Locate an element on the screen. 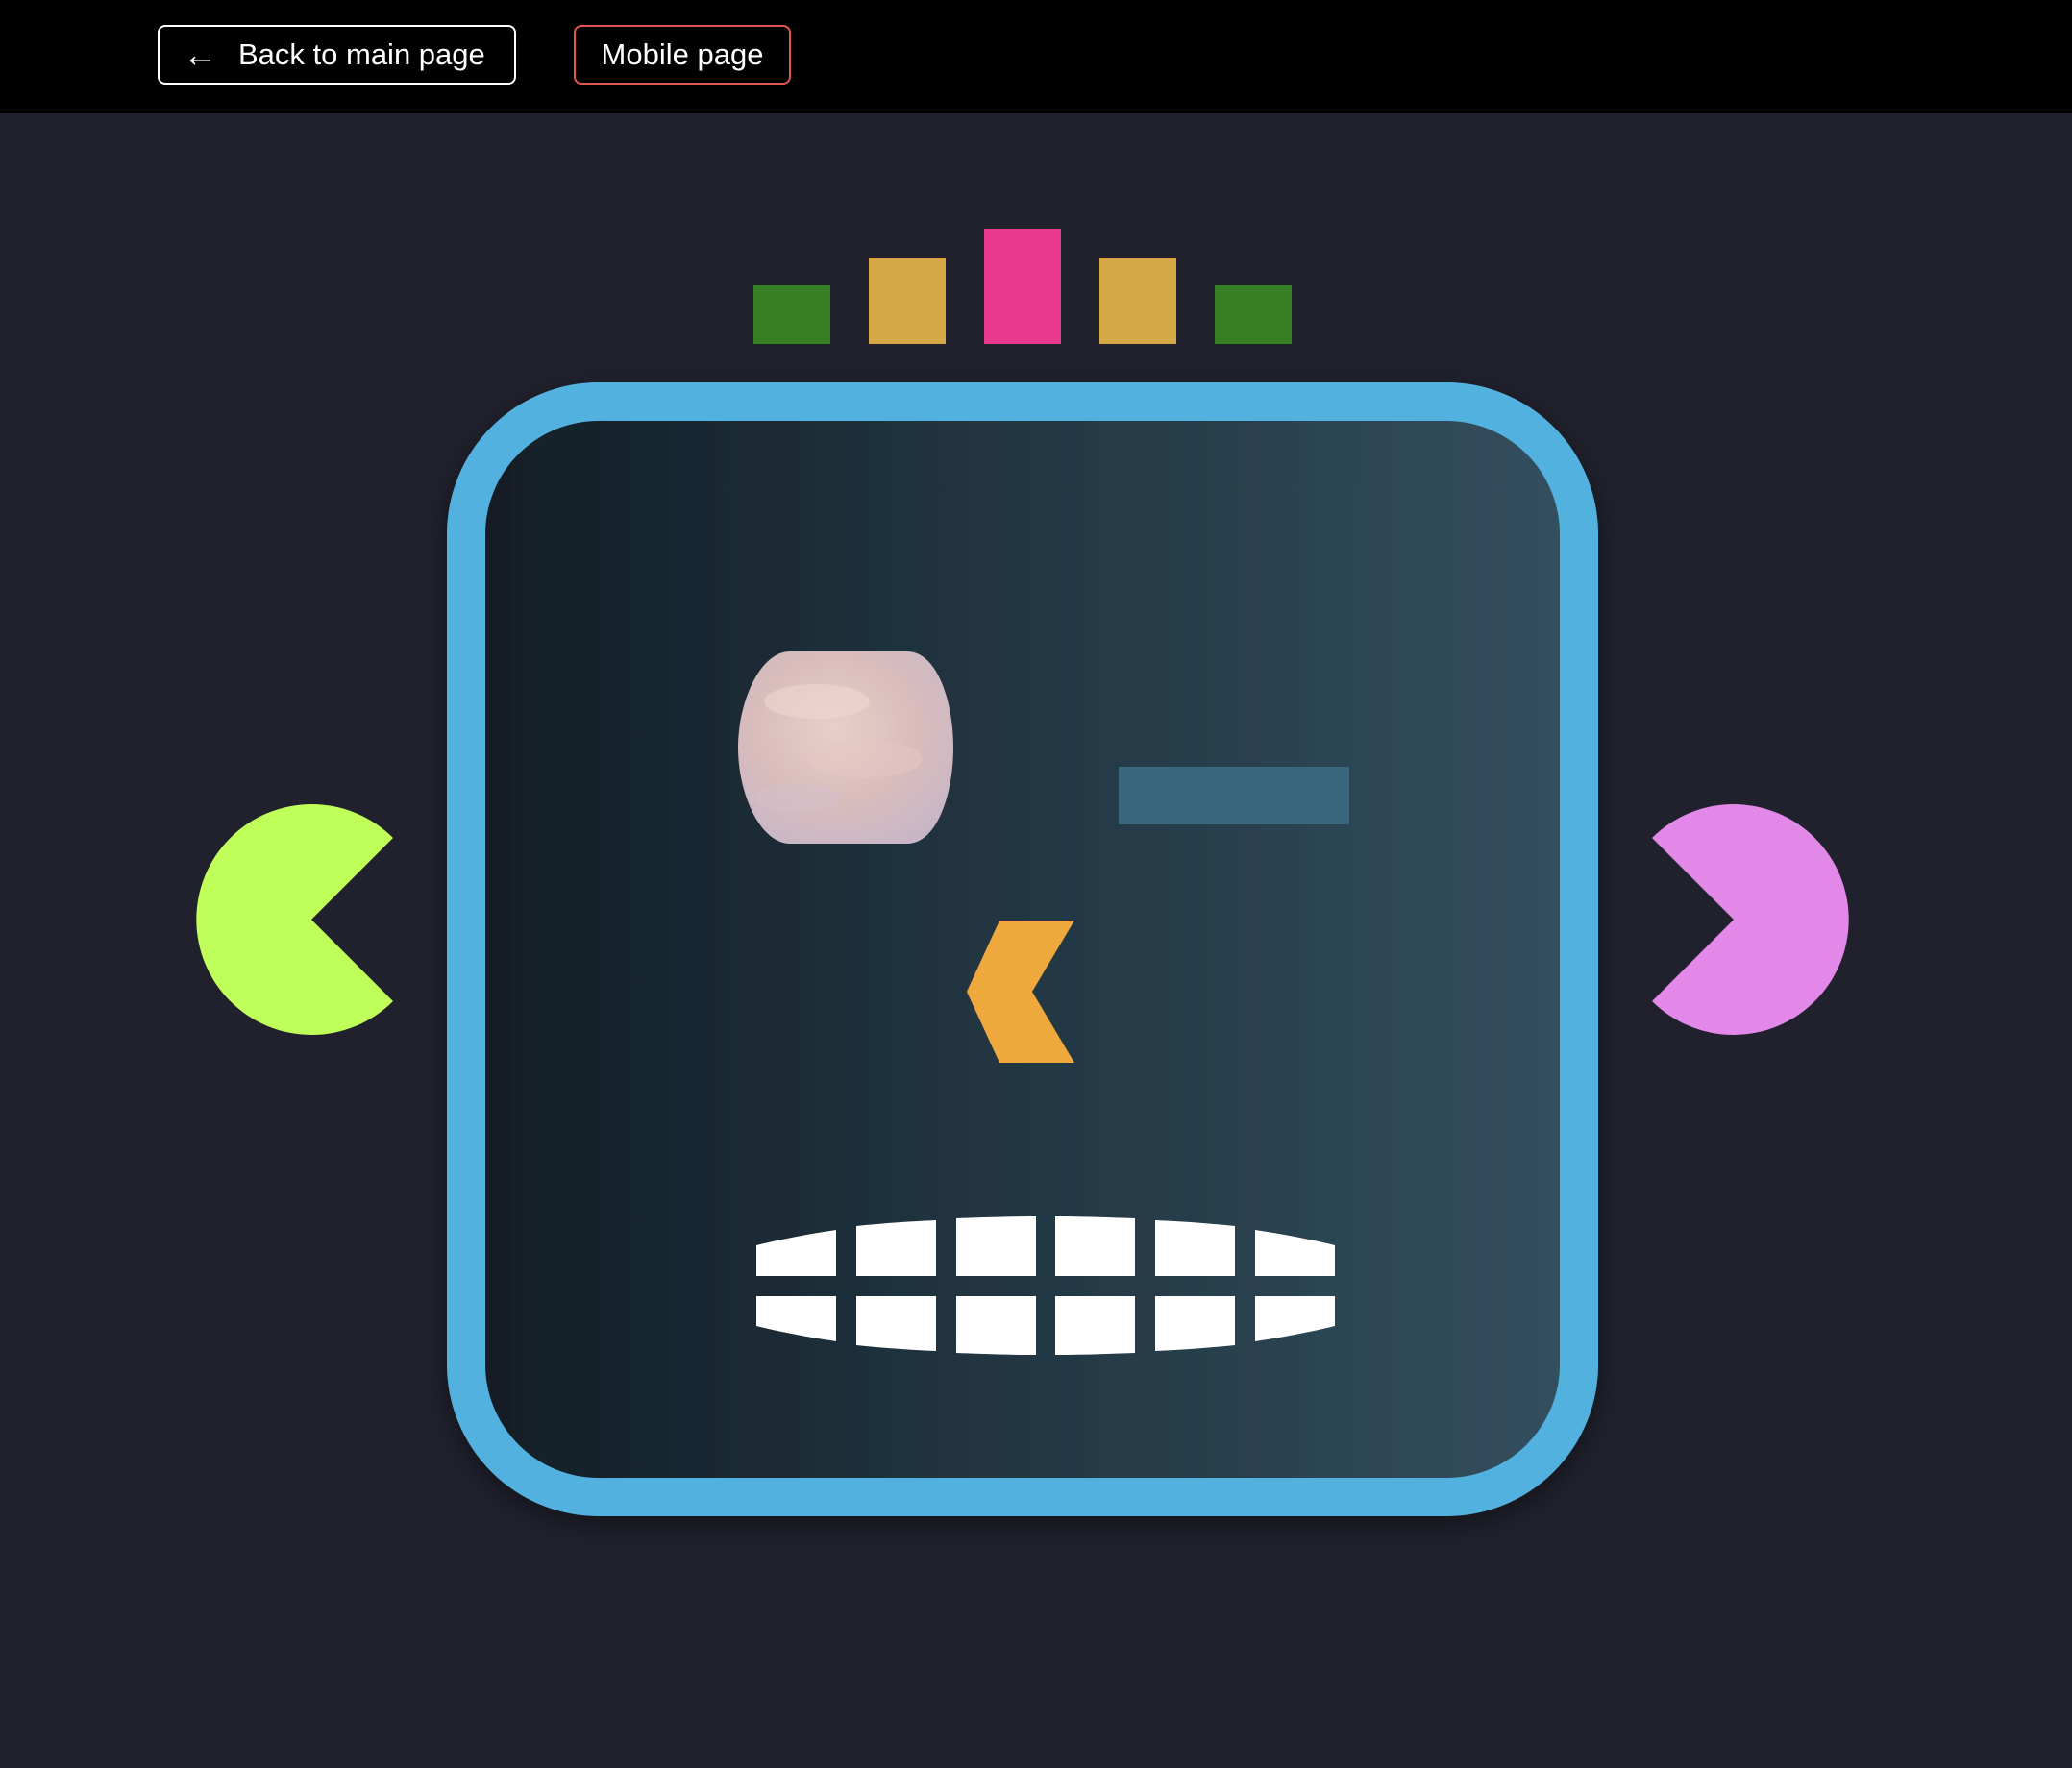 The width and height of the screenshot is (2072, 1768). left-eye is located at coordinates (845, 747).